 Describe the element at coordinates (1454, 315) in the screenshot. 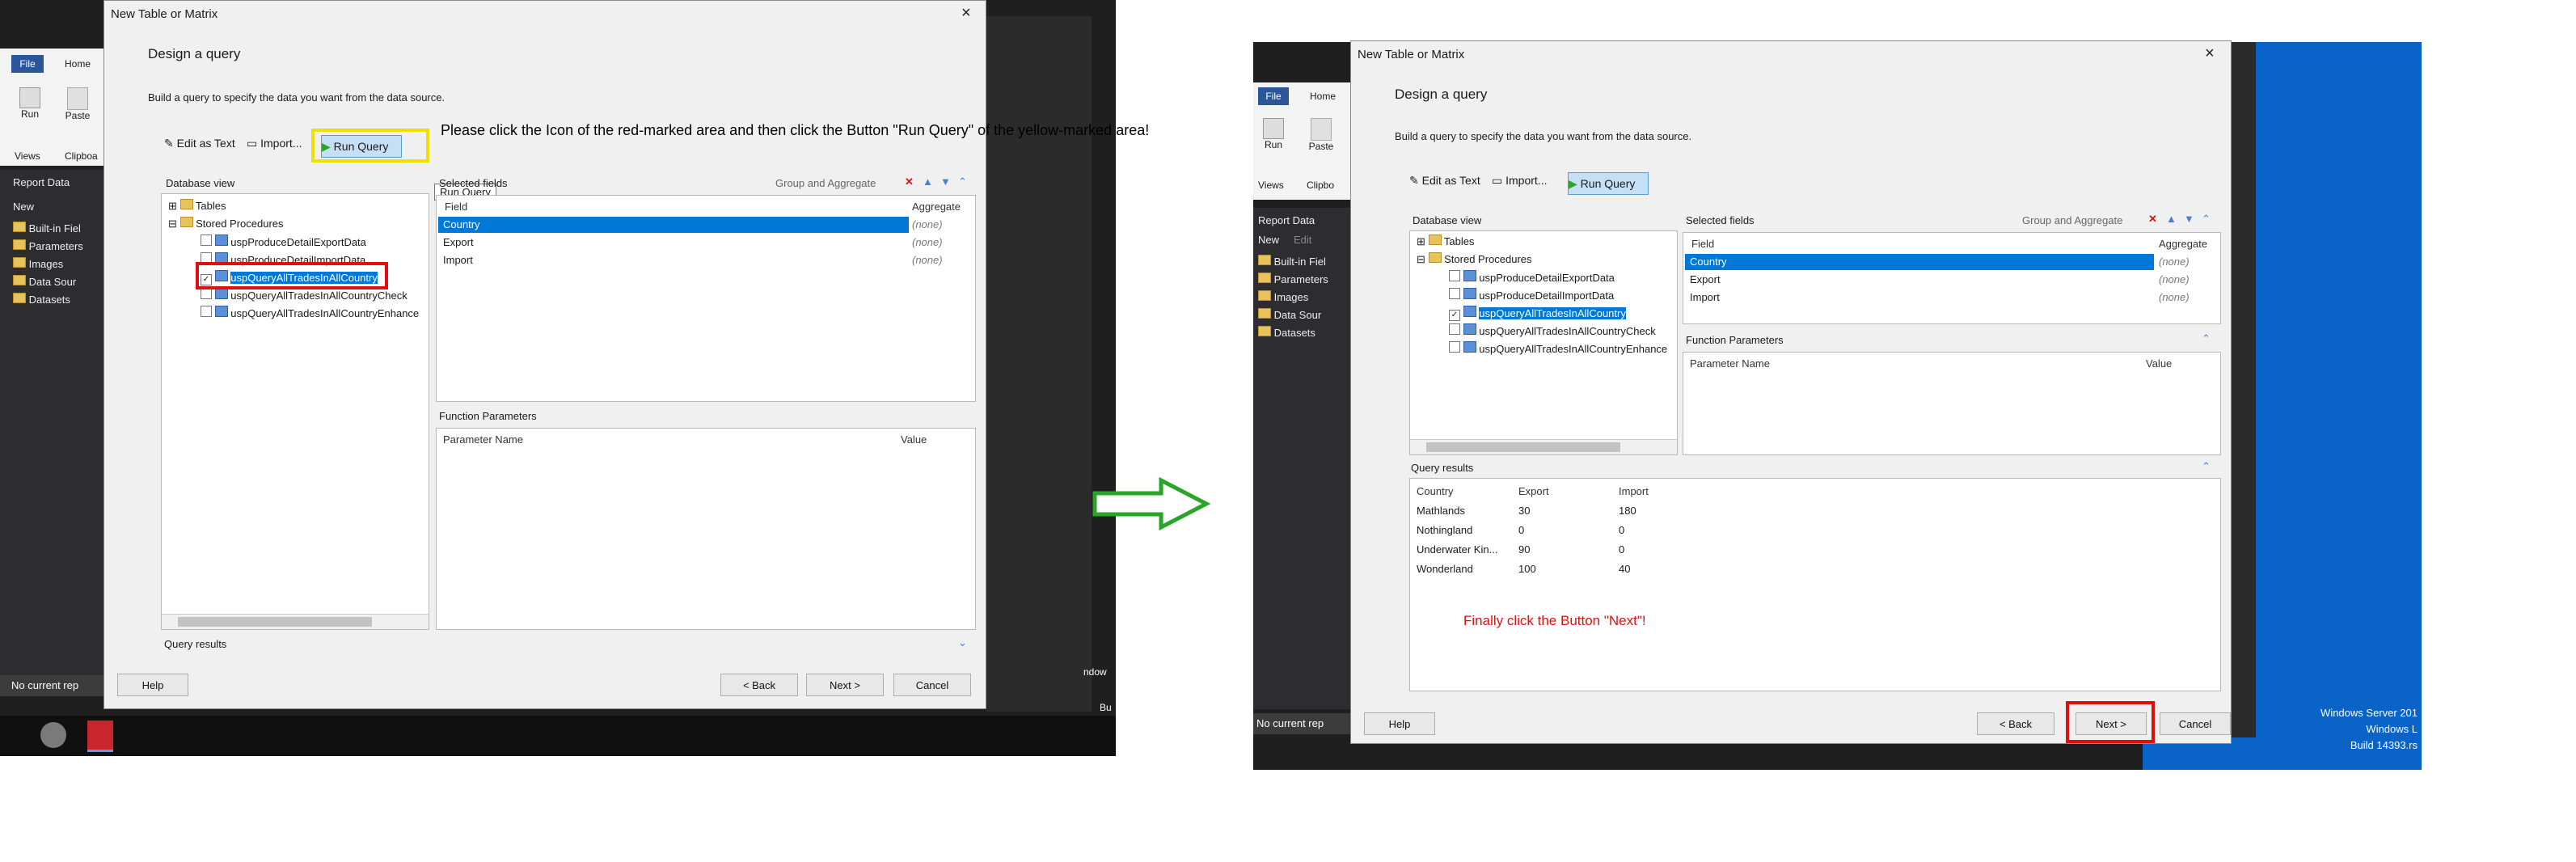

I see `checked-checkbox: ✓` at that location.